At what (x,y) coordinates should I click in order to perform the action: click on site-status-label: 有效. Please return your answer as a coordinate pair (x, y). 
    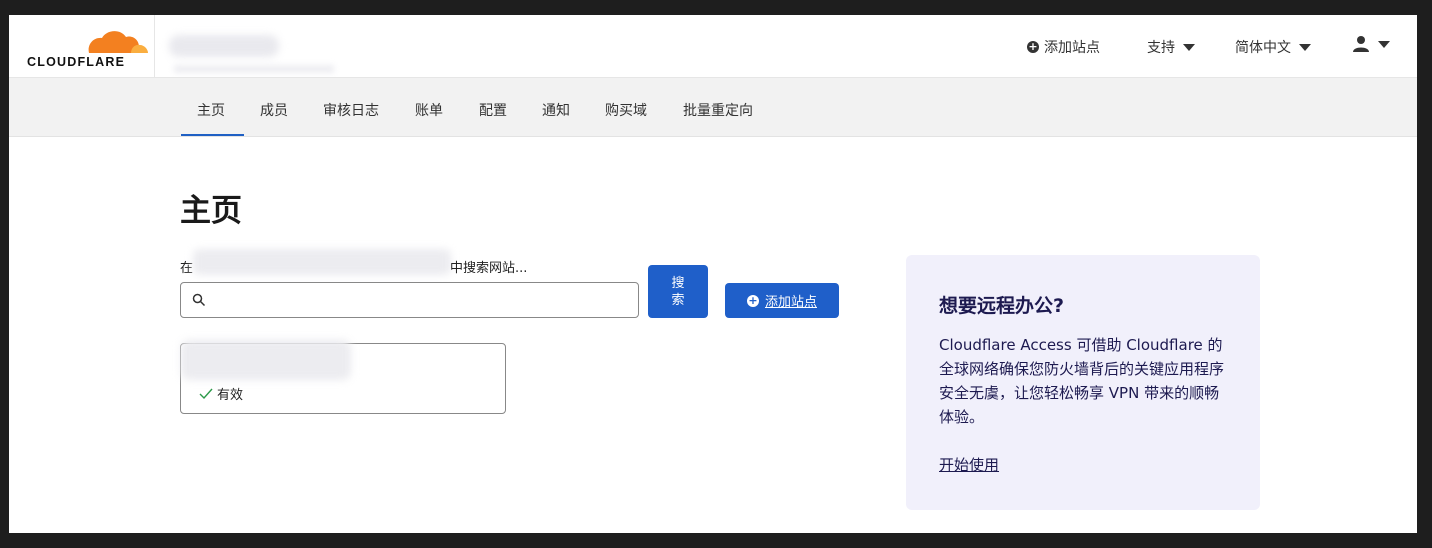
    Looking at the image, I should click on (230, 395).